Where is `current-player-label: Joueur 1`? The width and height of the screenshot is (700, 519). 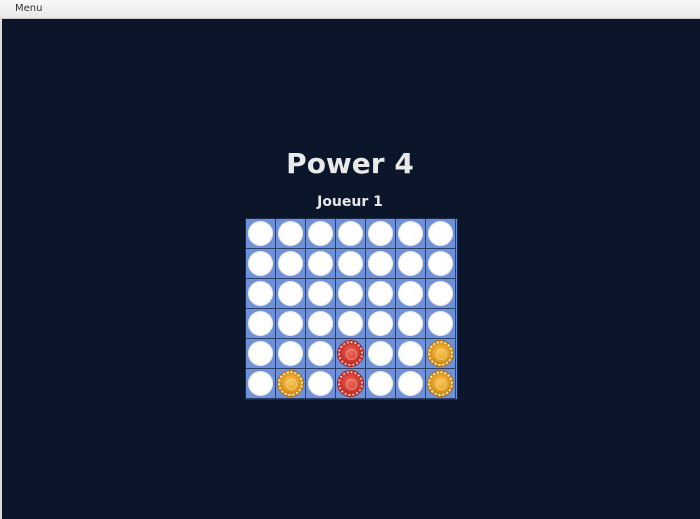 current-player-label: Joueur 1 is located at coordinates (350, 202).